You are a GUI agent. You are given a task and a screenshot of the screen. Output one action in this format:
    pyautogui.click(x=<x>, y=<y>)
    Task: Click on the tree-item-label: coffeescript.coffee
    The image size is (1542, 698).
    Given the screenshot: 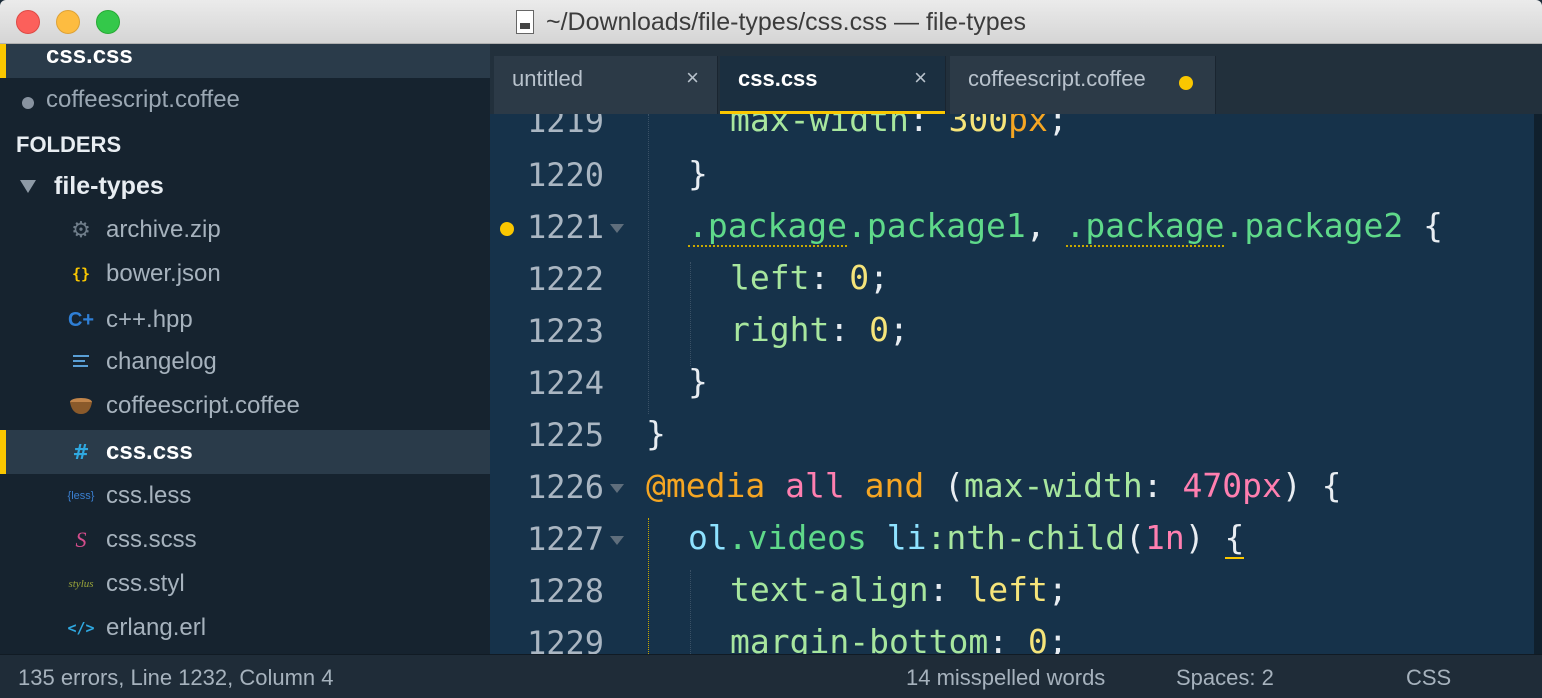 What is the action you would take?
    pyautogui.click(x=203, y=405)
    